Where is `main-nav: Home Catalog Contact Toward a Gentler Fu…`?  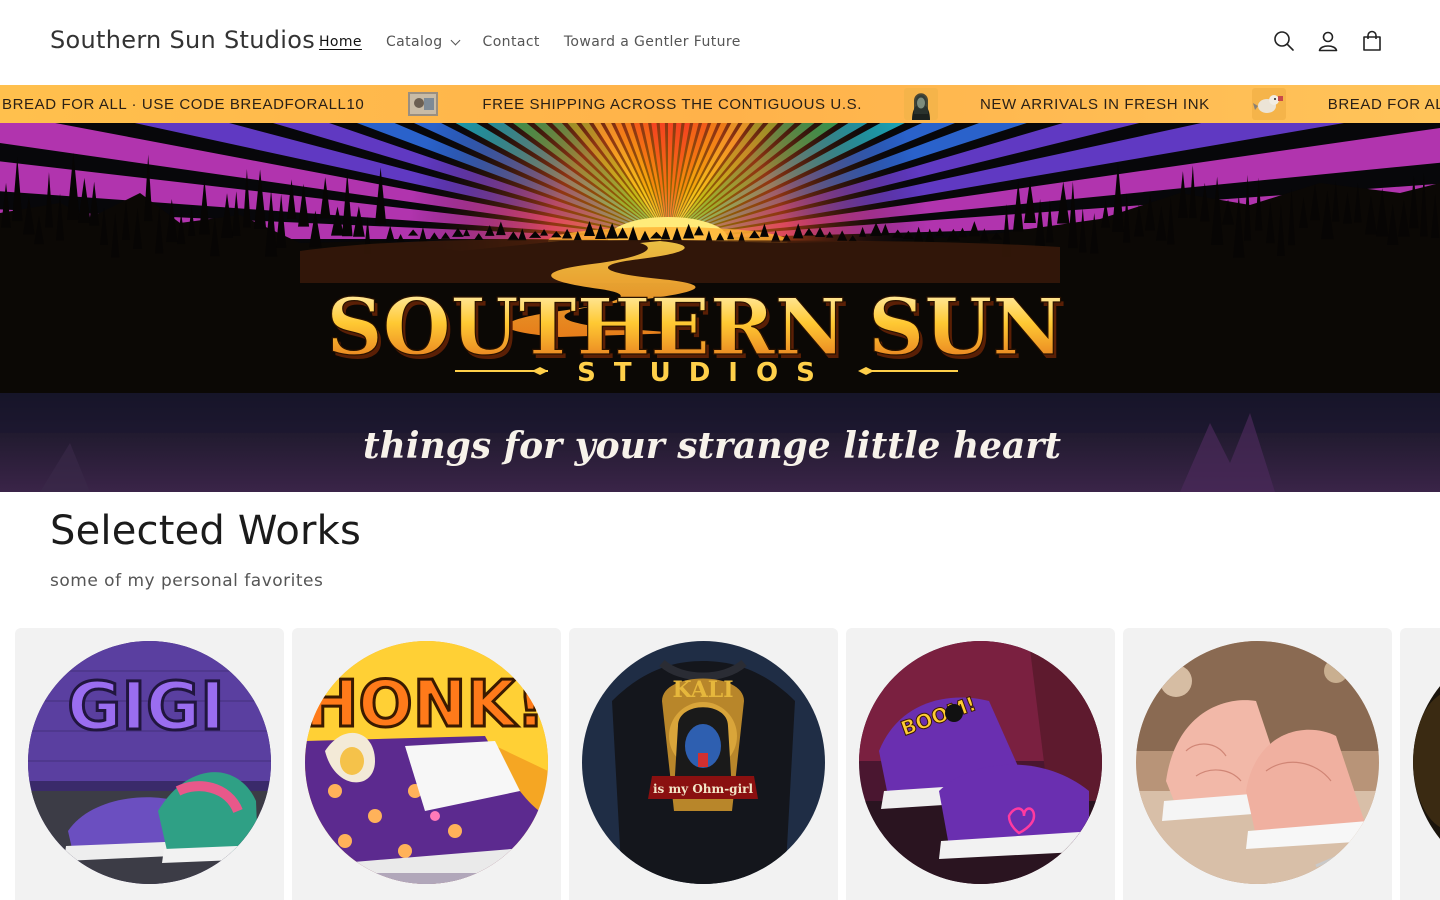 main-nav: Home Catalog Contact Toward a Gentler Fu… is located at coordinates (530, 42).